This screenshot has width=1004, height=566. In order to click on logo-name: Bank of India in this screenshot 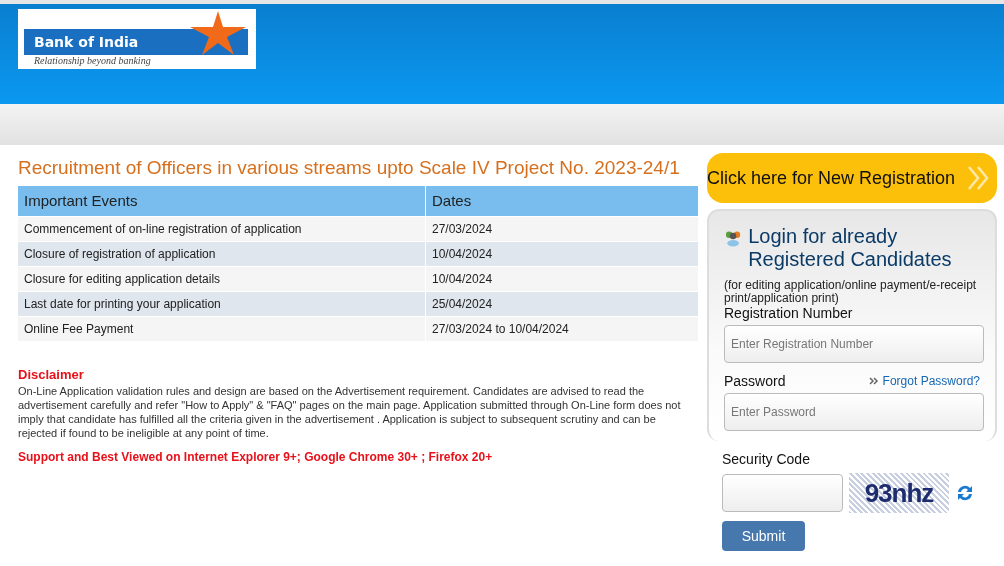, I will do `click(136, 42)`.